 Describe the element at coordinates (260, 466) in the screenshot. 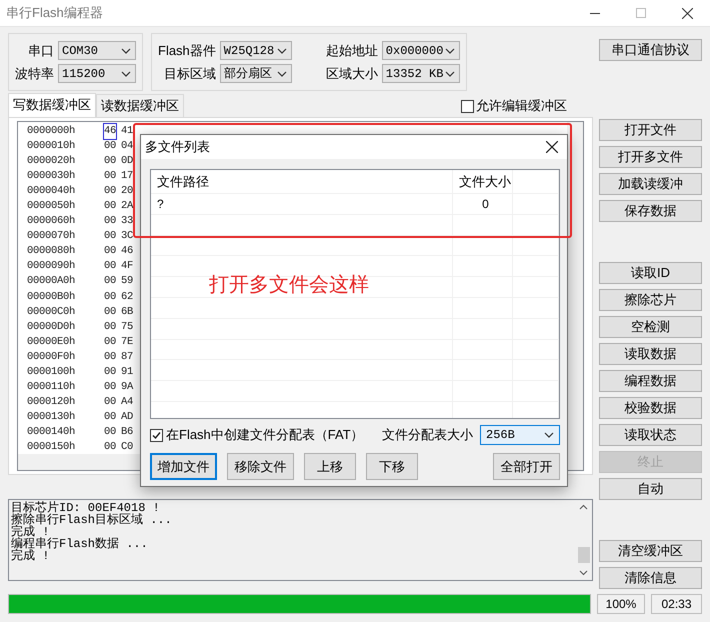

I see `dialog-button: 移除文件` at that location.